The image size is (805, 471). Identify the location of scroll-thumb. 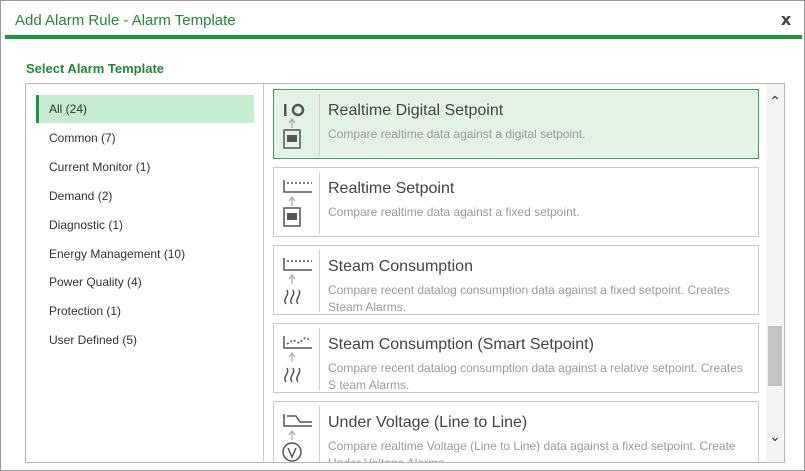
(775, 356).